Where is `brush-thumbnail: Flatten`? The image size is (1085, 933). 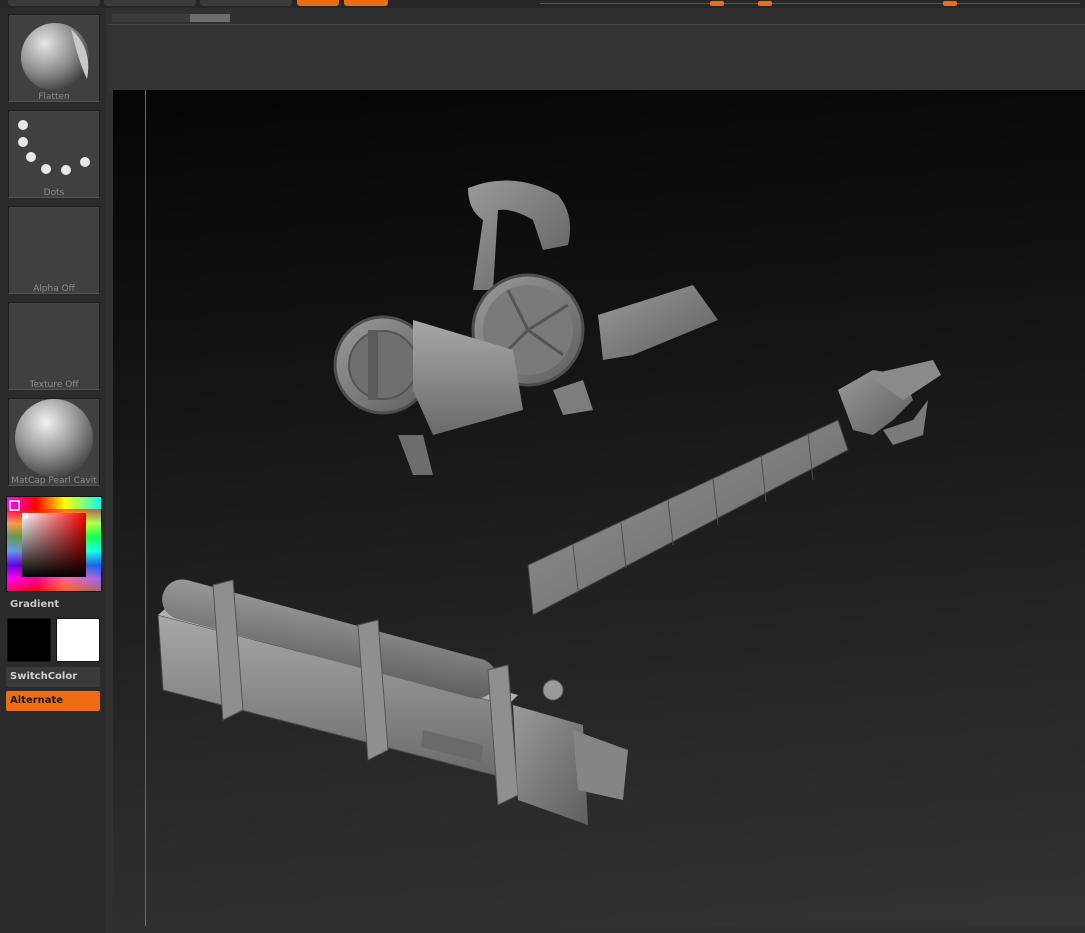 brush-thumbnail: Flatten is located at coordinates (54, 58).